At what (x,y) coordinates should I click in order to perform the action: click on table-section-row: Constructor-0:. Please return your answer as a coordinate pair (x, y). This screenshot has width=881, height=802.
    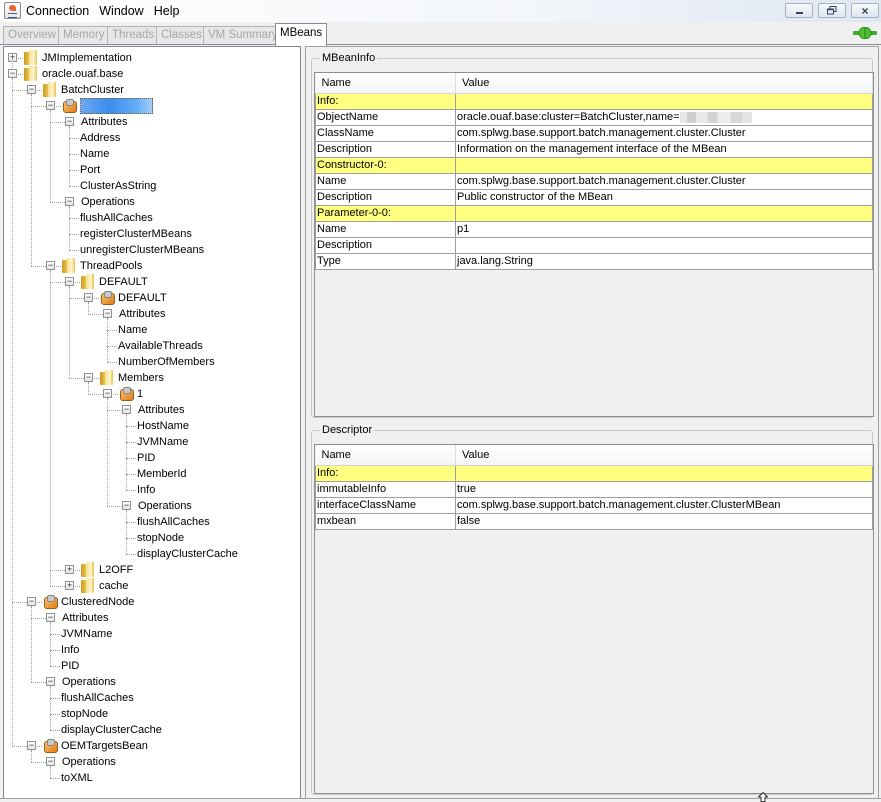
    Looking at the image, I should click on (594, 165).